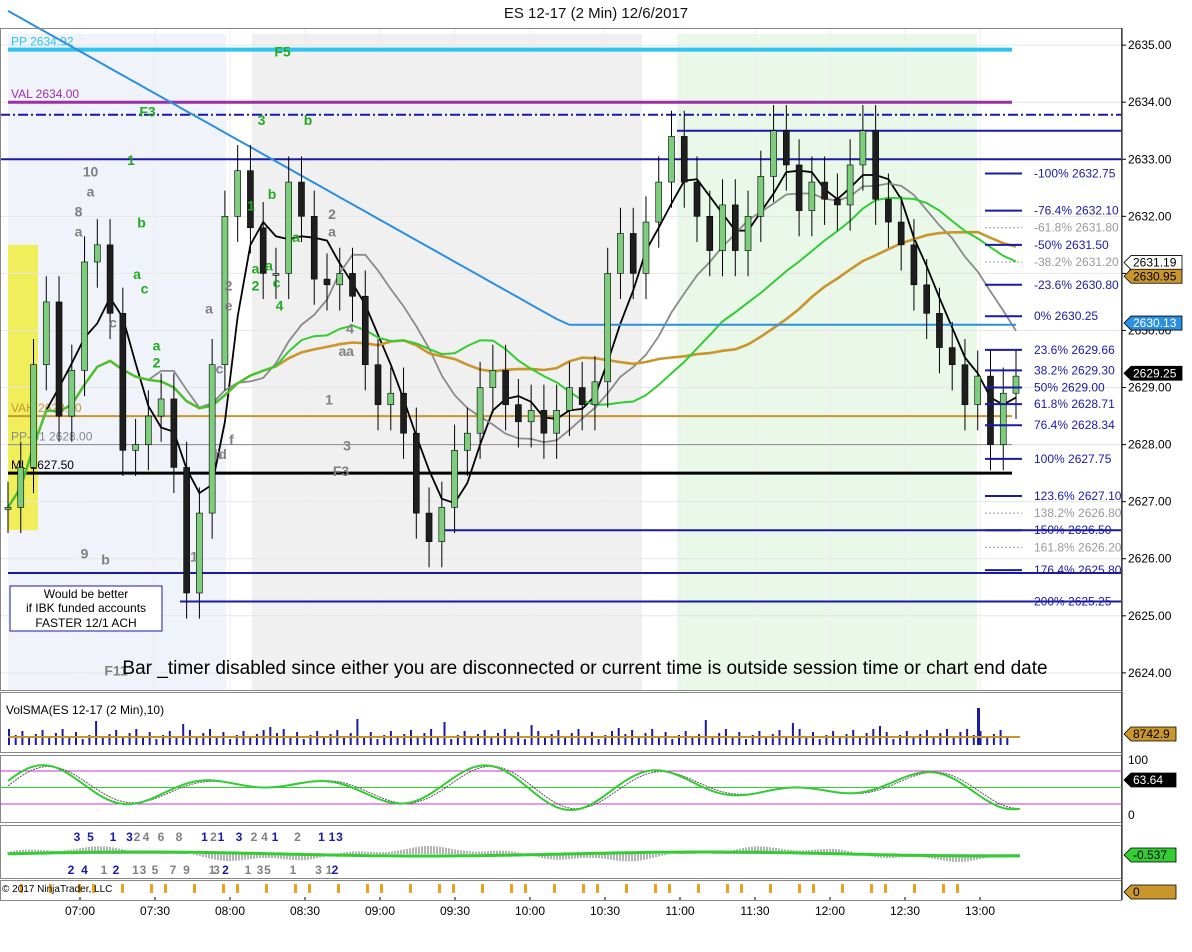 The image size is (1192, 952). I want to click on fib-label: 0% 2630.25, so click(1066, 316).